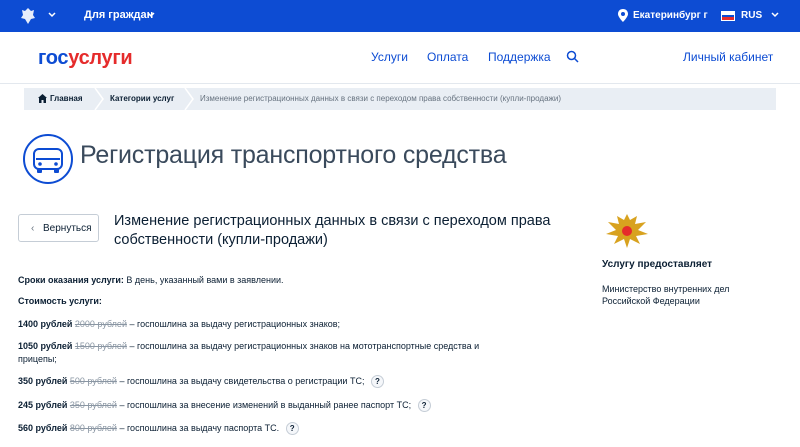  I want to click on provider-heading: Услугу предоставляет, so click(657, 264).